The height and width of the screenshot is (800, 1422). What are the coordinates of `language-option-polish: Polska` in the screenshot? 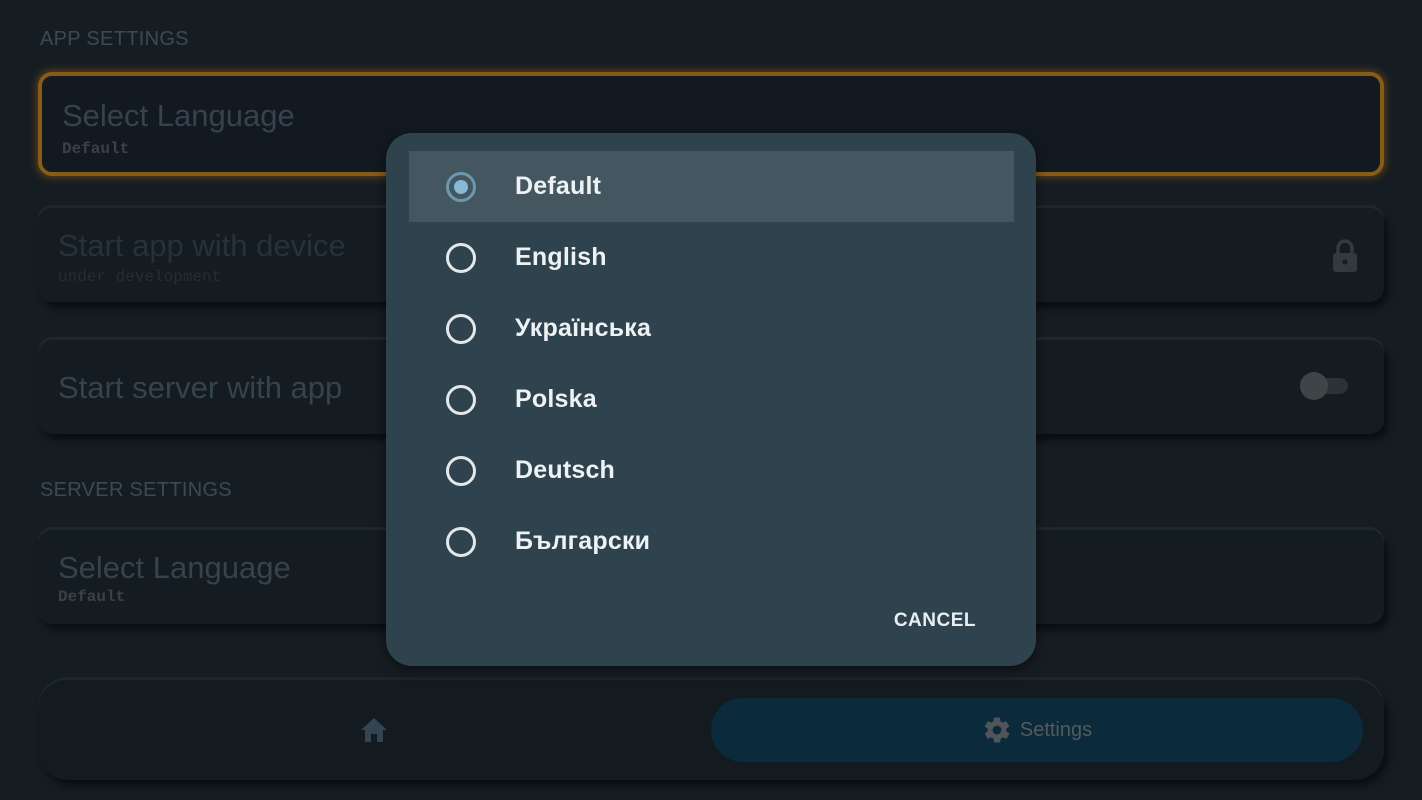 It's located at (711, 399).